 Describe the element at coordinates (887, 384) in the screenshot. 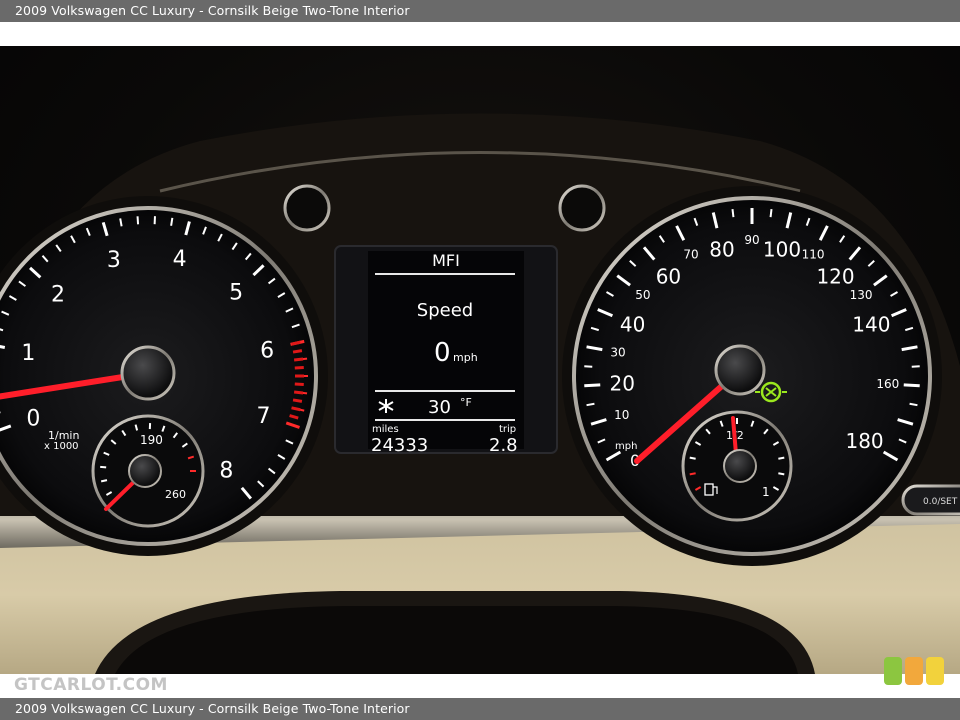

I see `speed-minor-label: 160` at that location.